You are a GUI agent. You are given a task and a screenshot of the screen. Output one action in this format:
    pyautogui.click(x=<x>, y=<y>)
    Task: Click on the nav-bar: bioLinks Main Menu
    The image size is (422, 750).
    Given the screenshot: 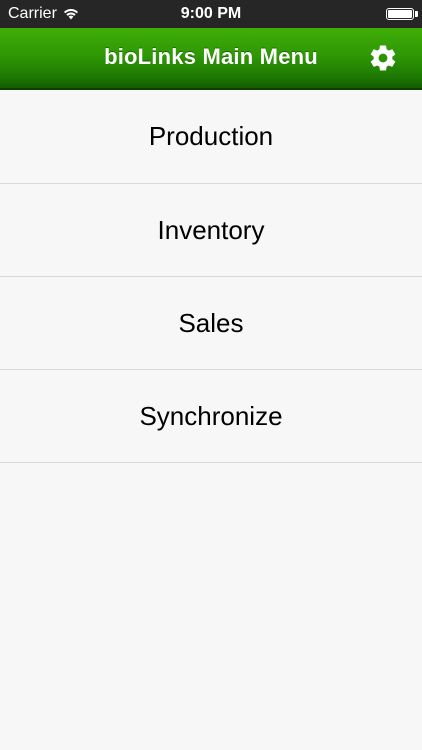 What is the action you would take?
    pyautogui.click(x=211, y=59)
    